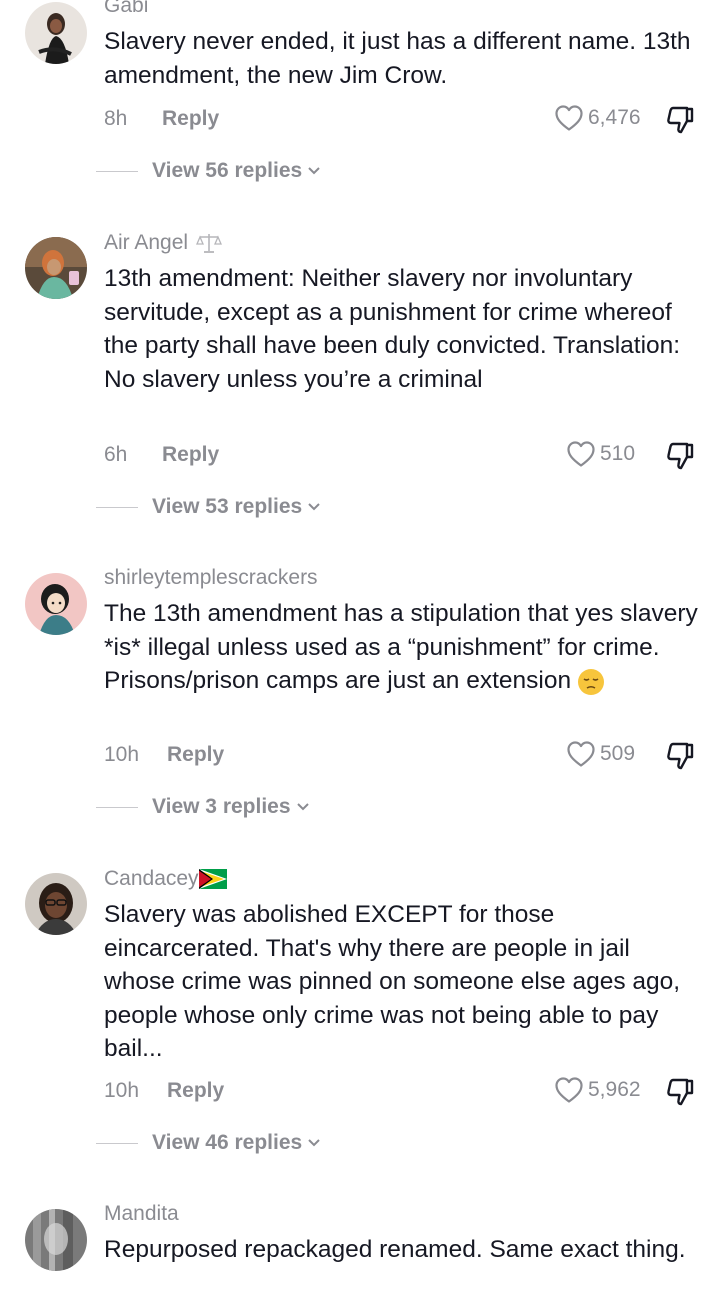 Image resolution: width=720 pixels, height=1306 pixels. What do you see at coordinates (591, 681) in the screenshot?
I see `pensive-face-emoji` at bounding box center [591, 681].